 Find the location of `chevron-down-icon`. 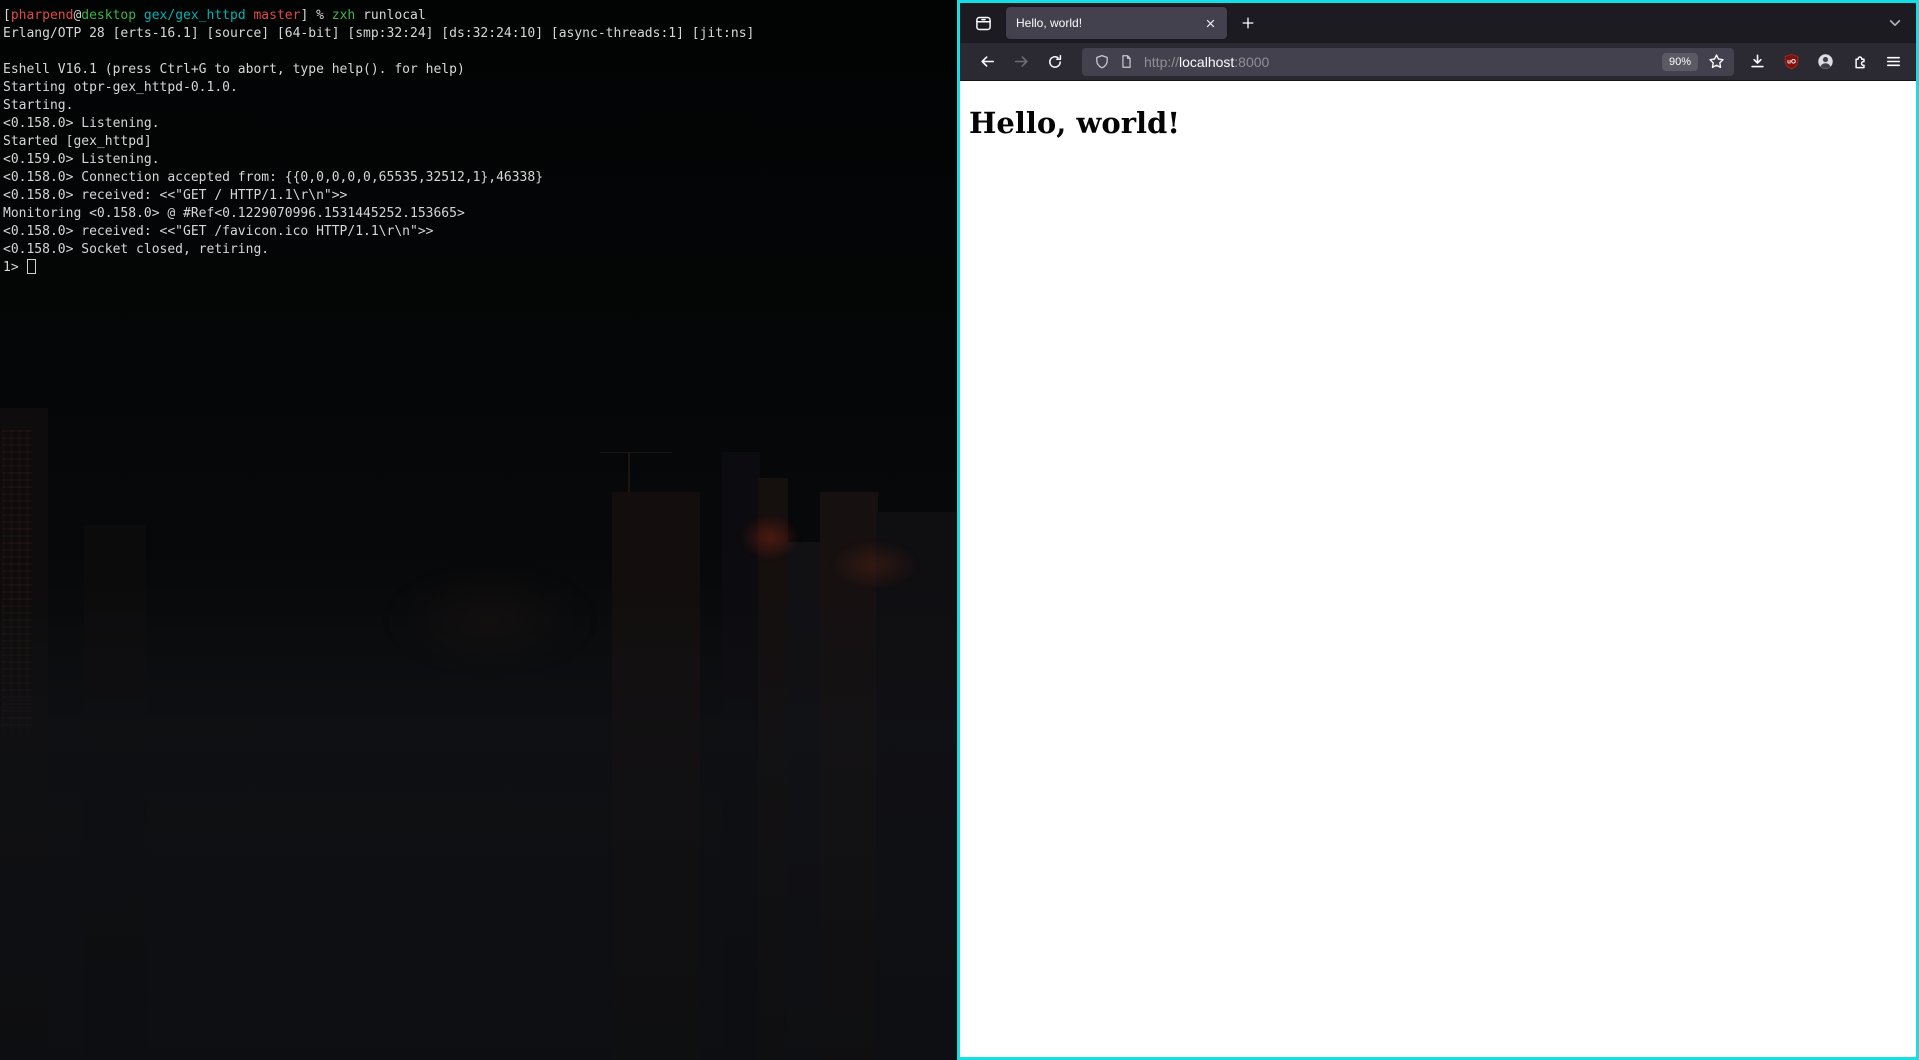

chevron-down-icon is located at coordinates (1895, 23).